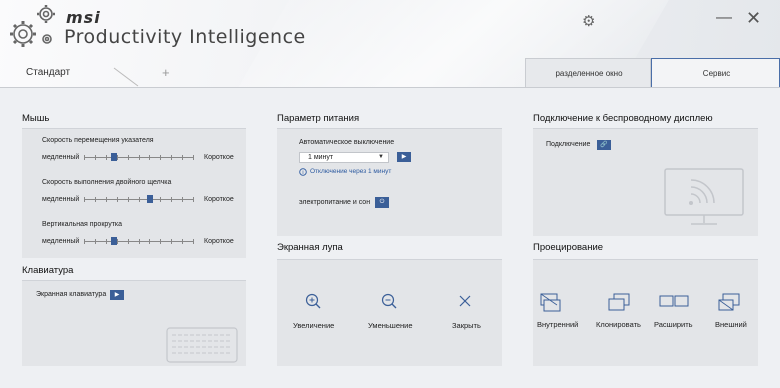  What do you see at coordinates (390, 73) in the screenshot?
I see `tab-bar: Стандарт + разделенное окно Сервис` at bounding box center [390, 73].